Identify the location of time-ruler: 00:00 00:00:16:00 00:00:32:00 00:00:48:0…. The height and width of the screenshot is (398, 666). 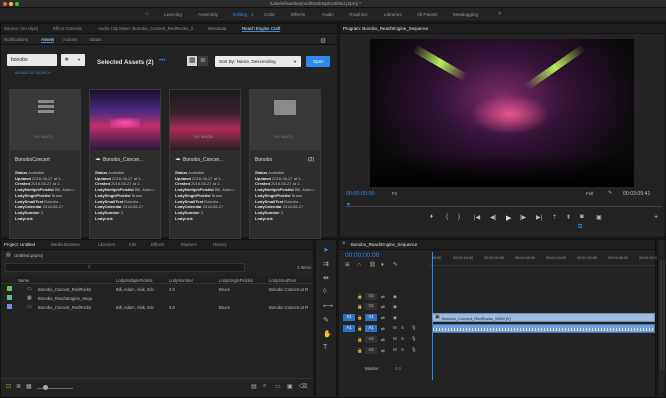
(544, 259).